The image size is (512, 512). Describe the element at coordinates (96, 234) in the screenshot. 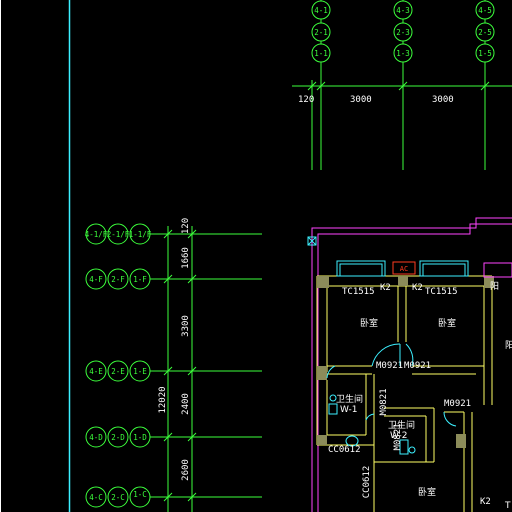

I see `axis-bubble-label: 4-1/F` at that location.